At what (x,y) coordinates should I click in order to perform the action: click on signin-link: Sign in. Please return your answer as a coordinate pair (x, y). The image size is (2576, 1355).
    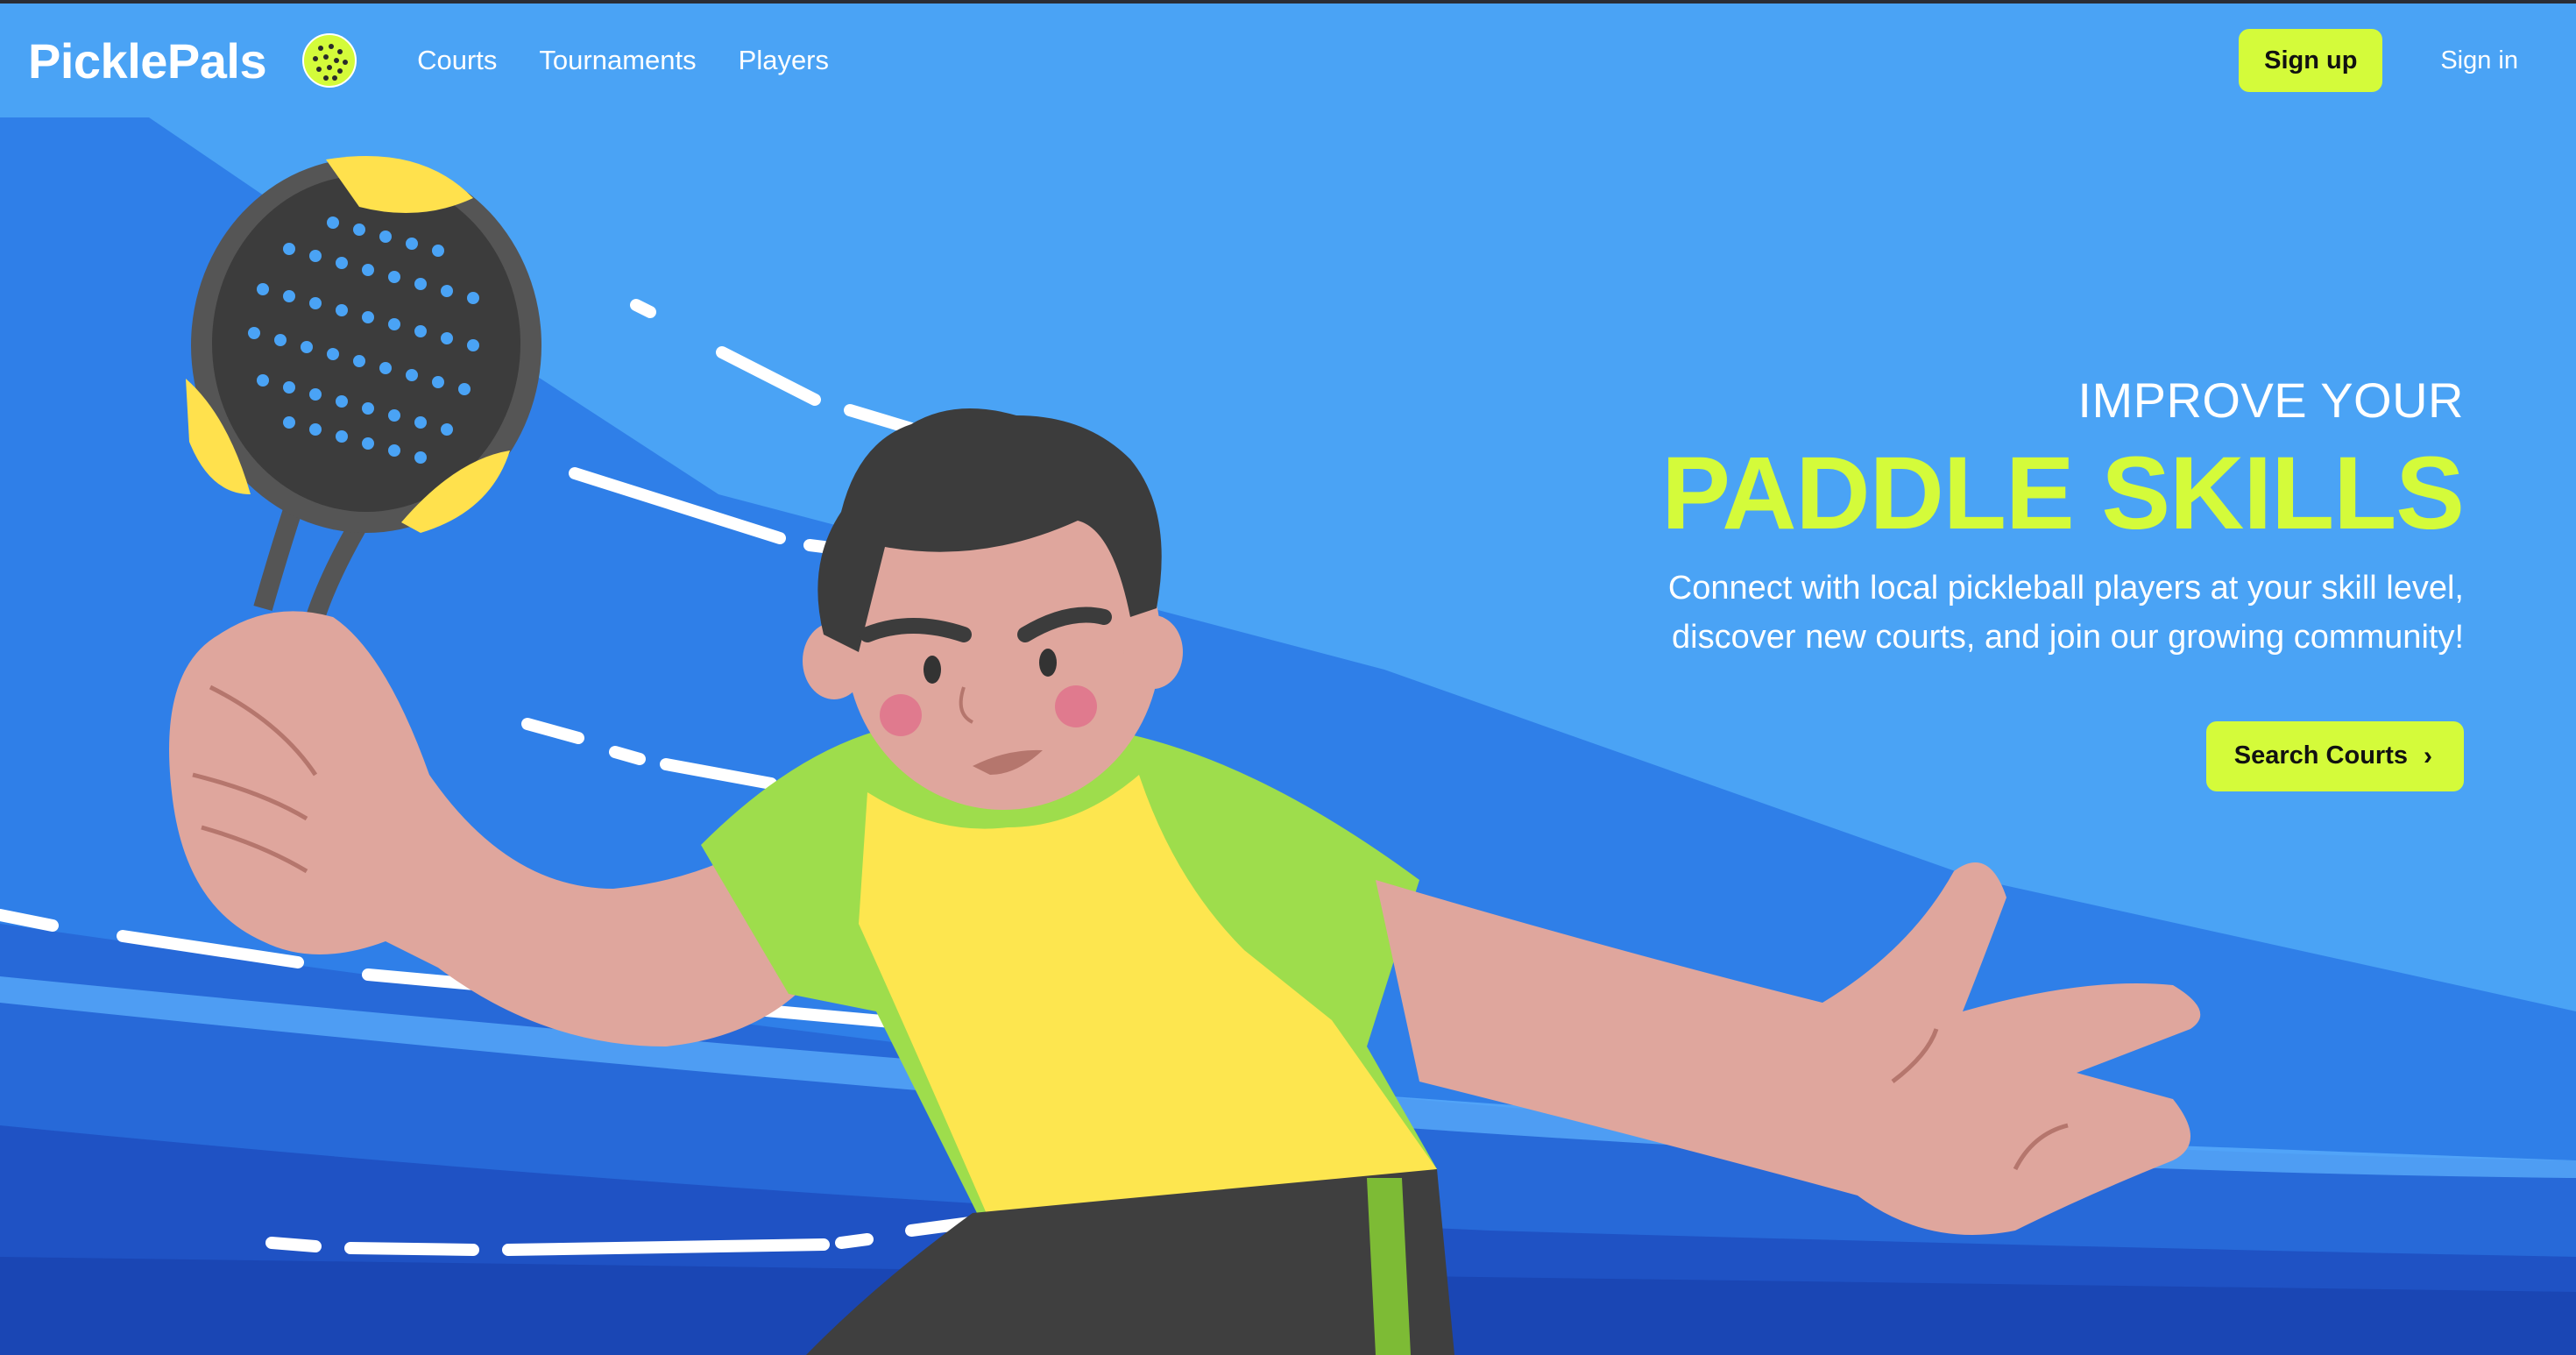
    Looking at the image, I should click on (2479, 61).